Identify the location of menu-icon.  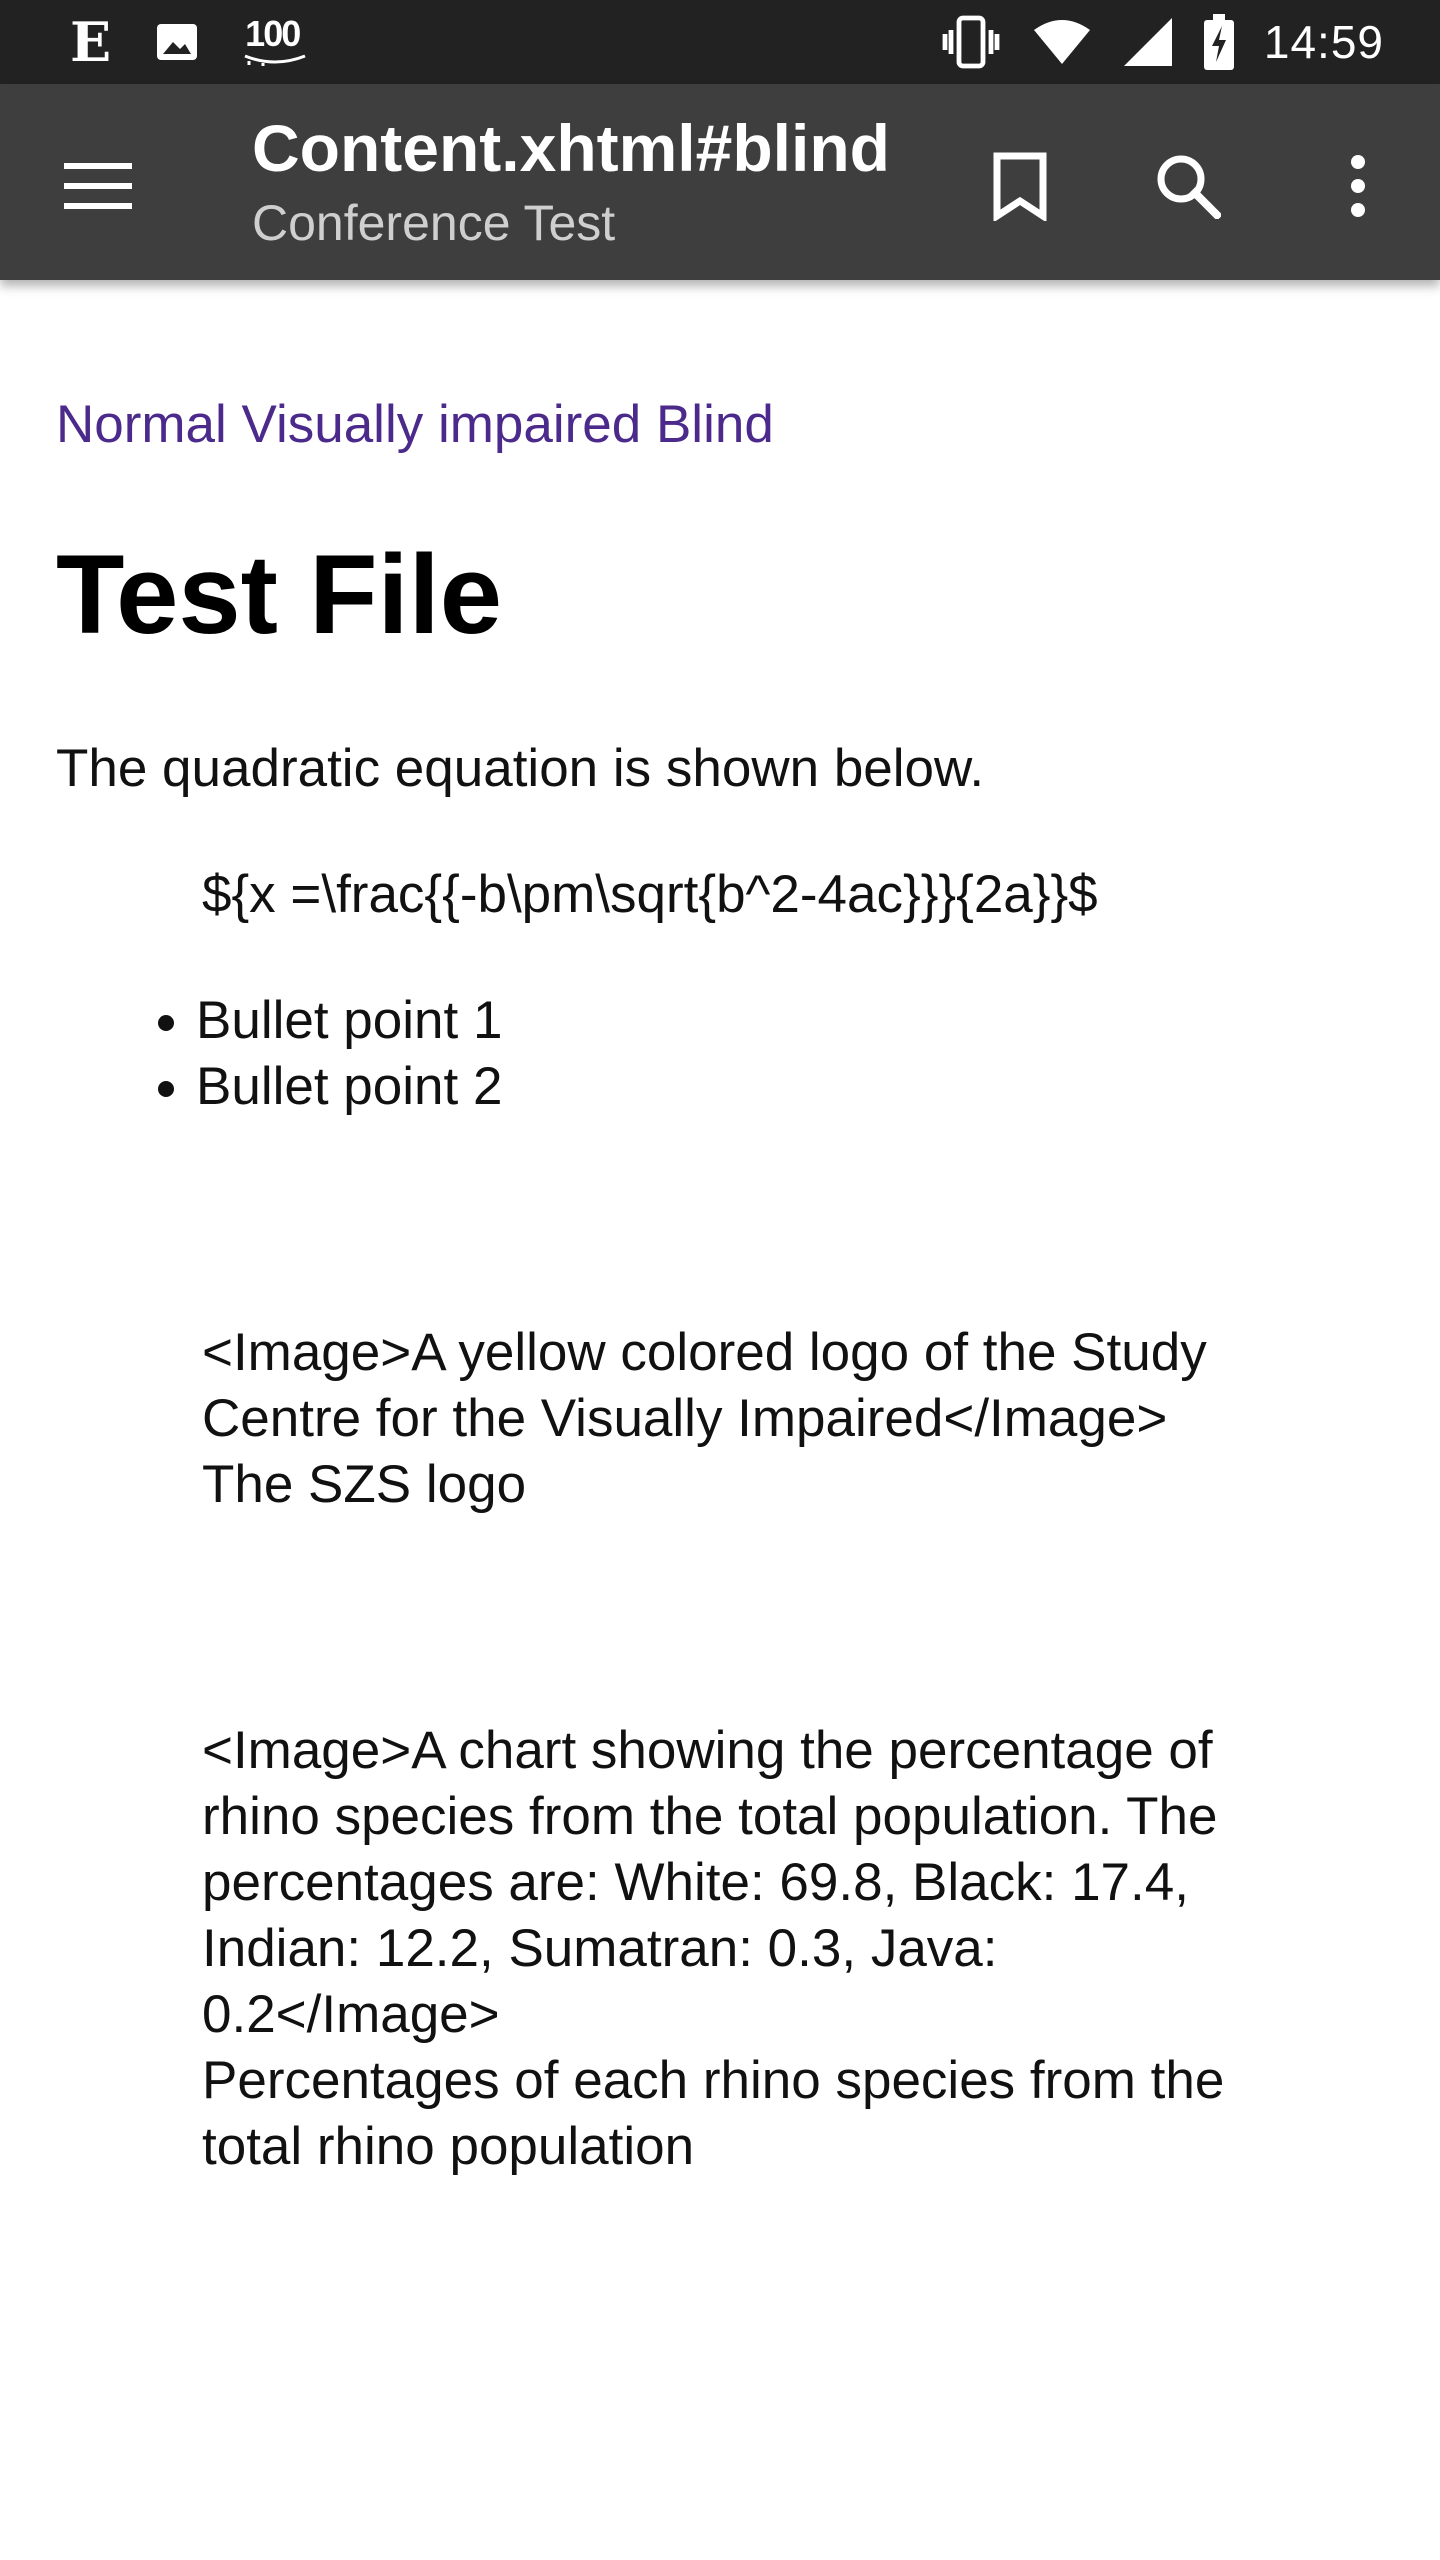
(98, 186).